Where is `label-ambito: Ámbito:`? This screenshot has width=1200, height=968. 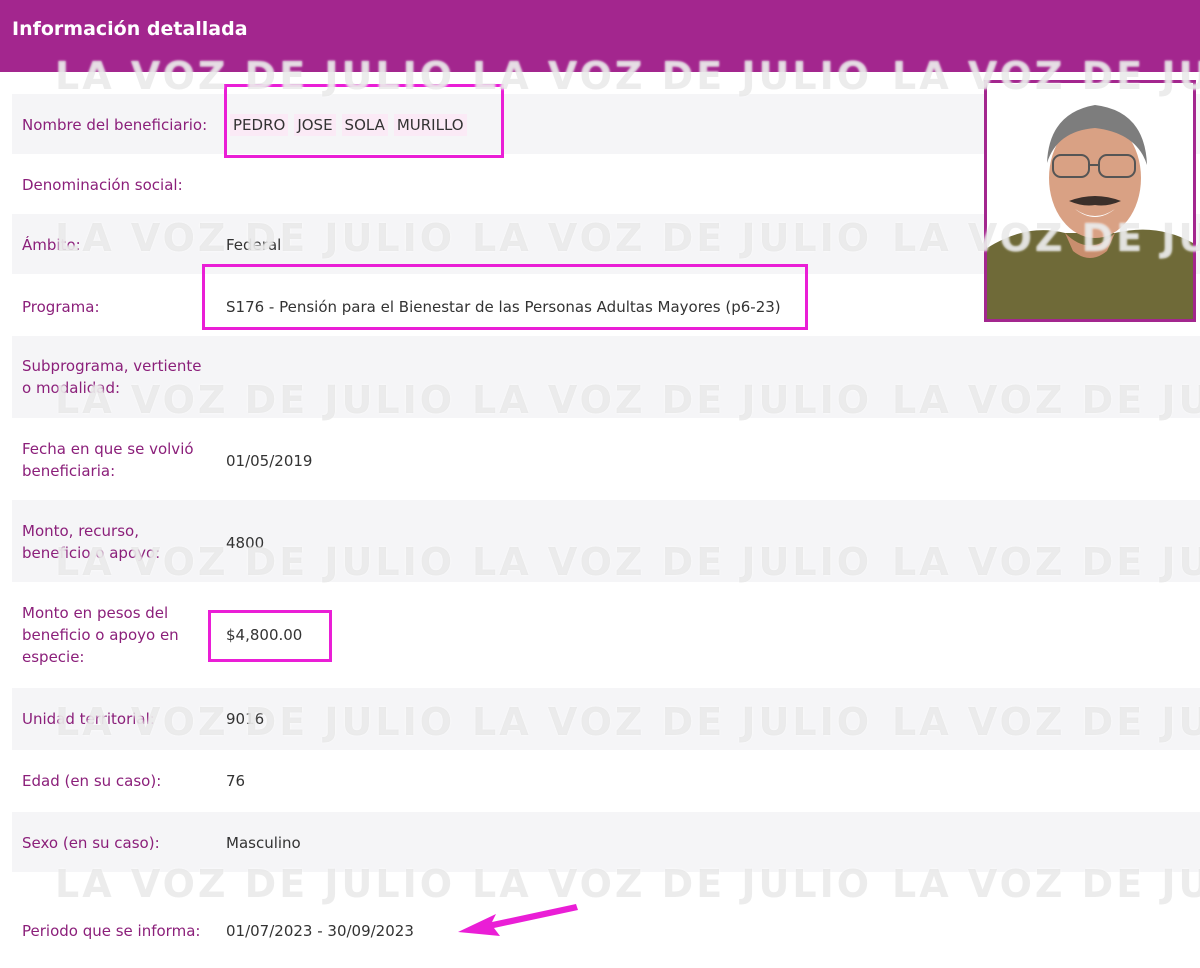 label-ambito: Ámbito: is located at coordinates (51, 245).